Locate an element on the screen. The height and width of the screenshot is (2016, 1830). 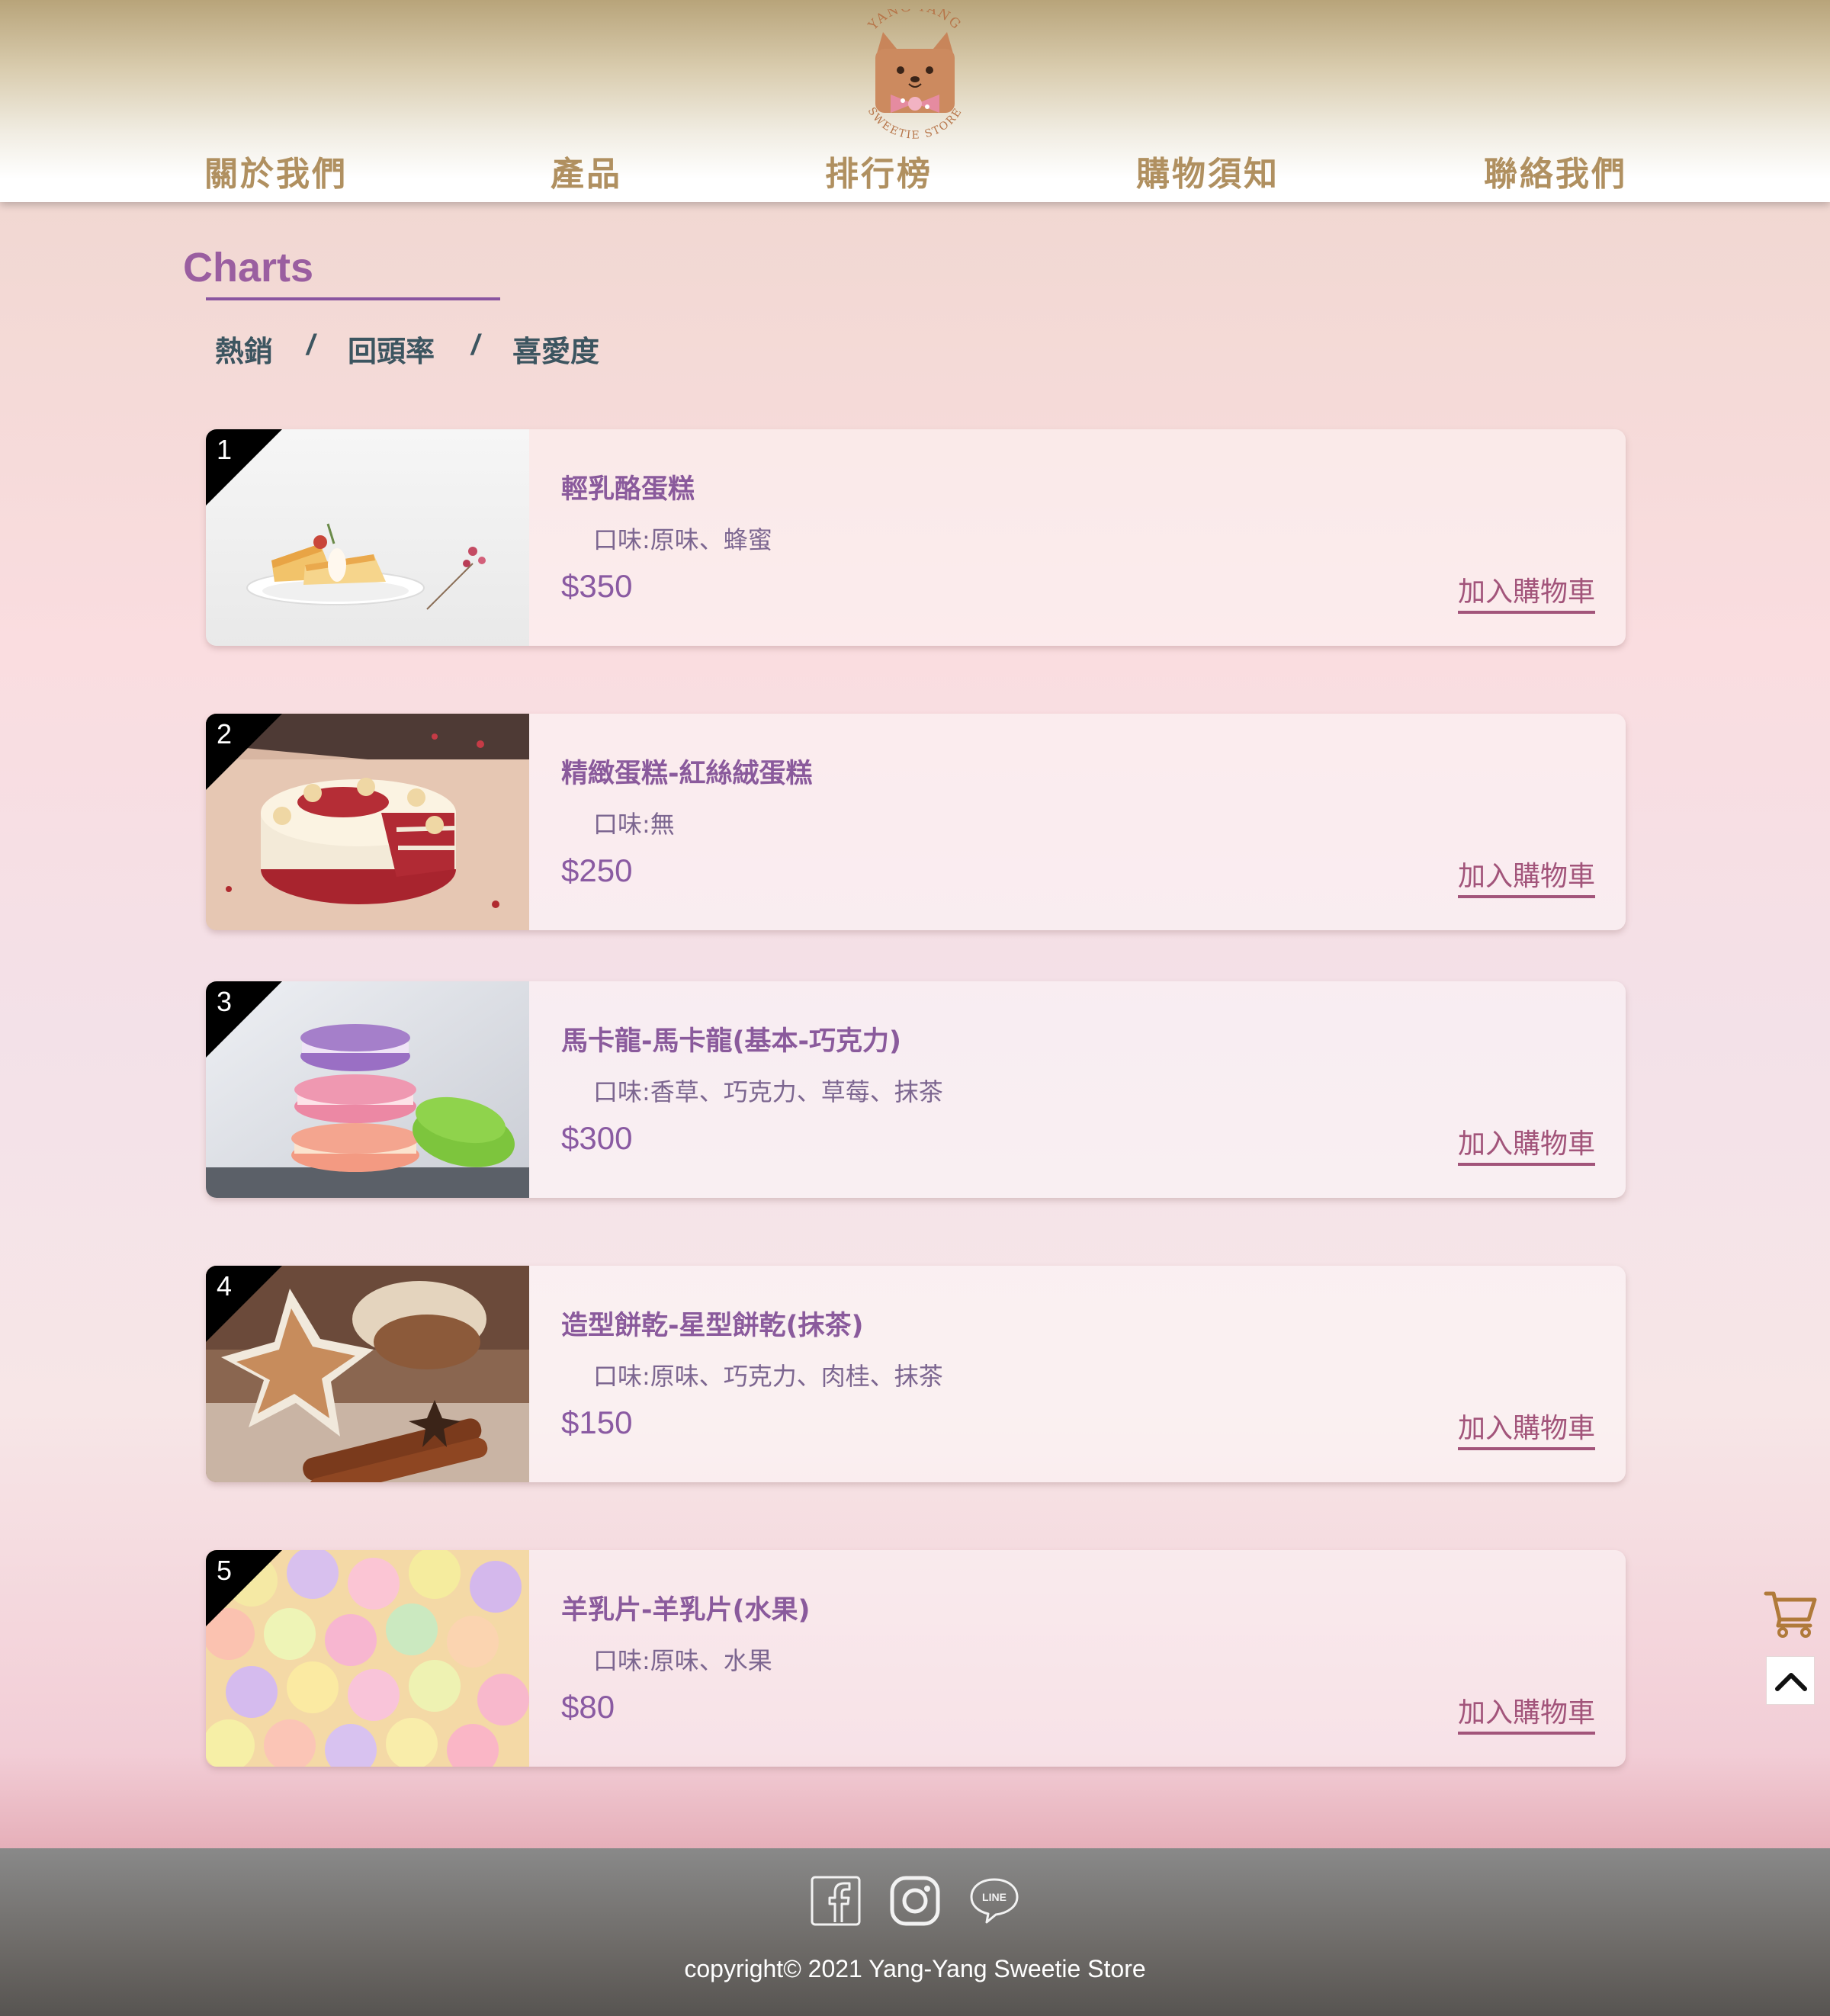
rank-badge: 4 is located at coordinates (244, 1304).